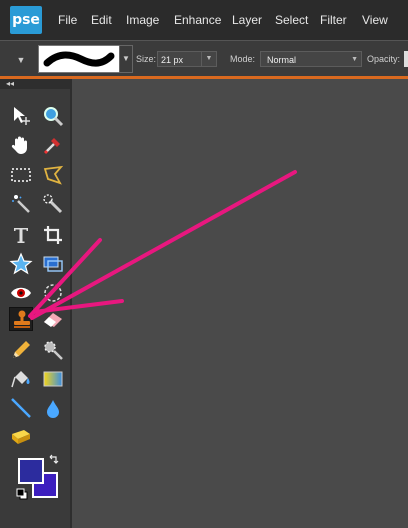 Image resolution: width=408 pixels, height=528 pixels. Describe the element at coordinates (187, 59) in the screenshot. I see `size-field: 21 px ▼` at that location.